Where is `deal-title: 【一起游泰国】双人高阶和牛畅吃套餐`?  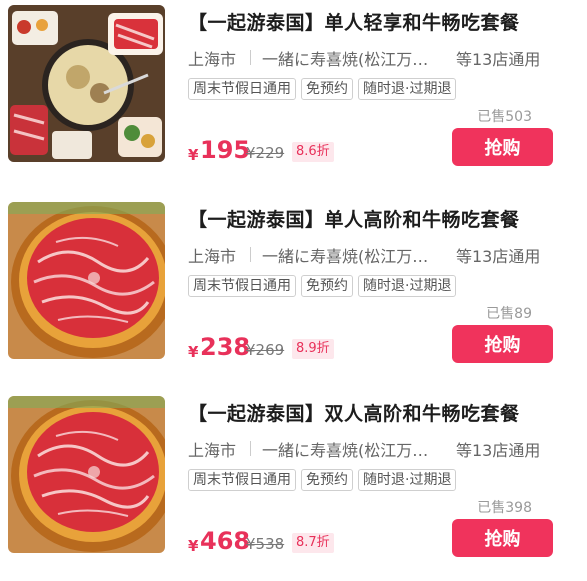 deal-title: 【一起游泰国】双人高阶和牛畅吃套餐 is located at coordinates (373, 412).